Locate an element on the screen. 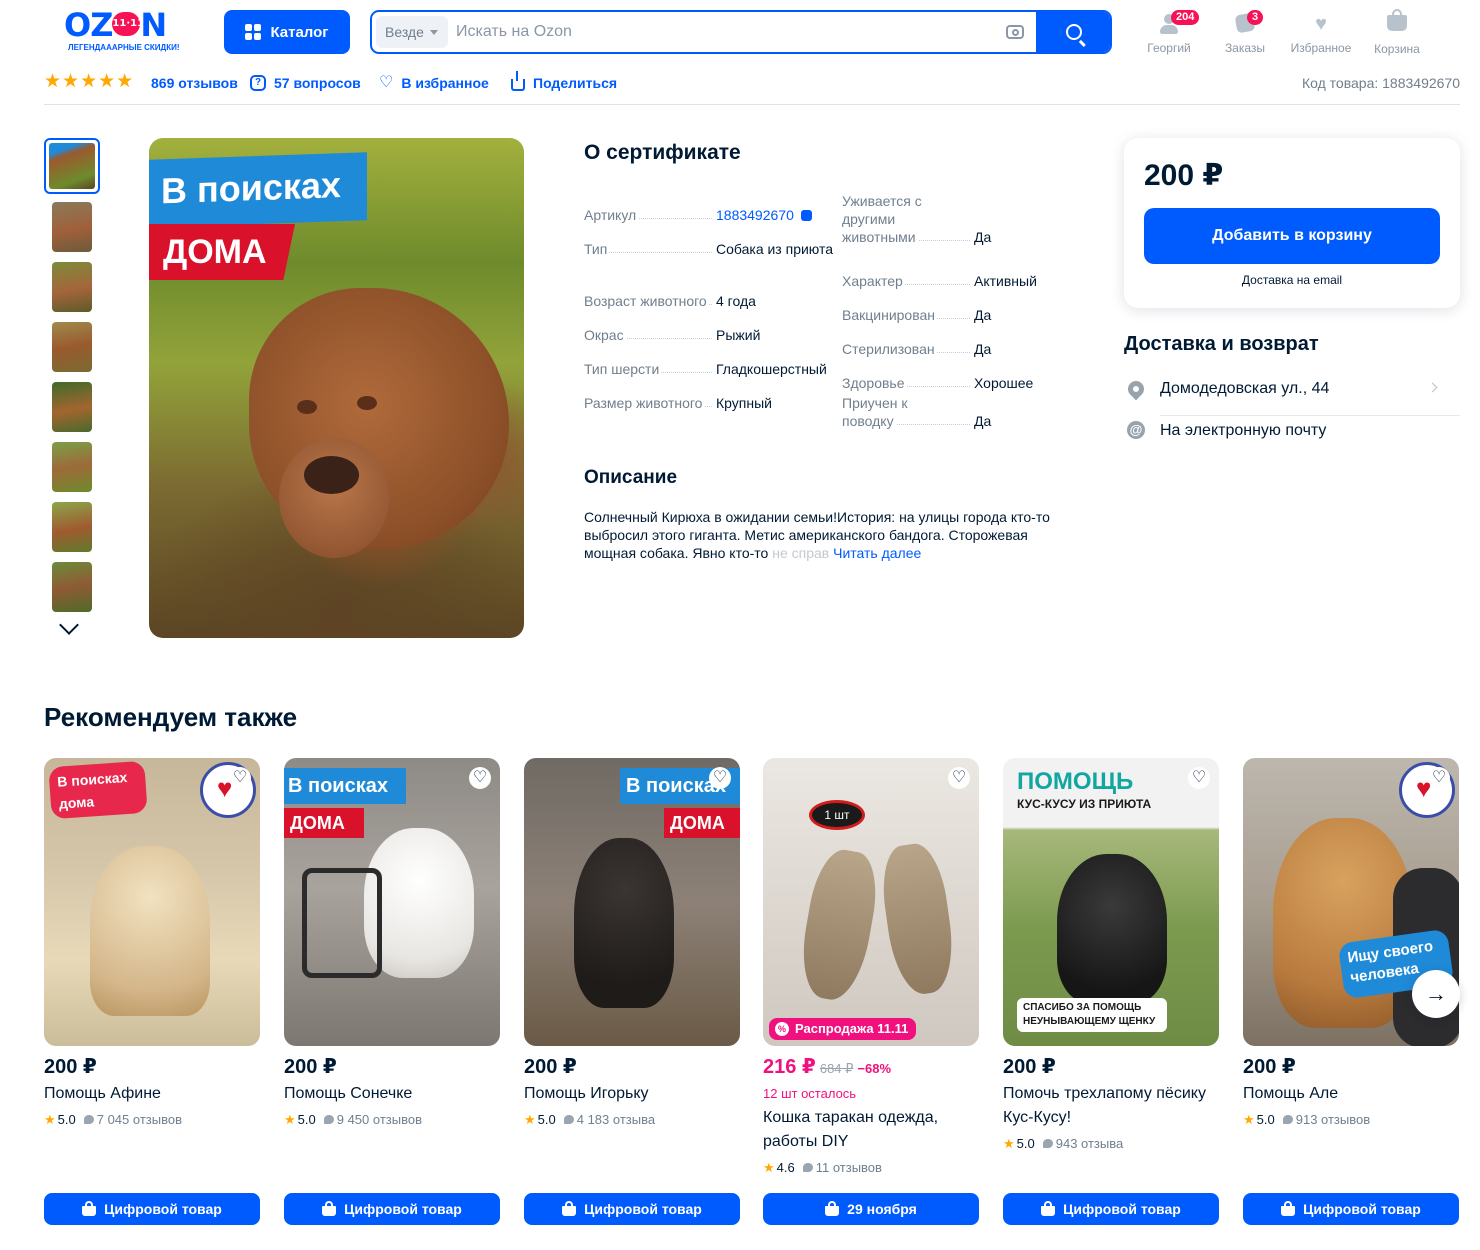 Image resolution: width=1480 pixels, height=1250 pixels. product-code: Код товара: 1883492670 is located at coordinates (1380, 83).